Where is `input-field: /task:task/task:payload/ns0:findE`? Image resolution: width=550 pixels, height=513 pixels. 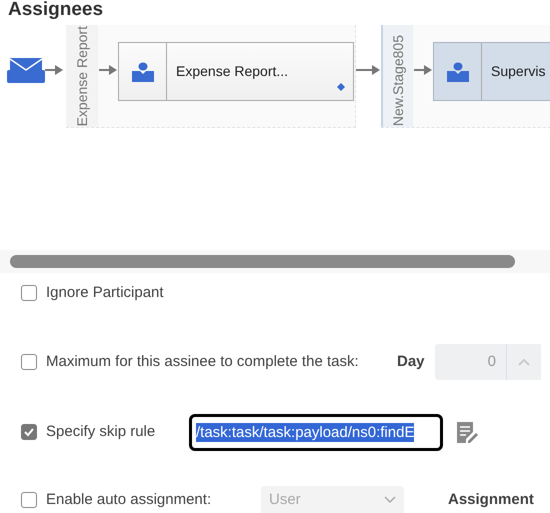 input-field: /task:task/task:payload/ns0:findE is located at coordinates (316, 432).